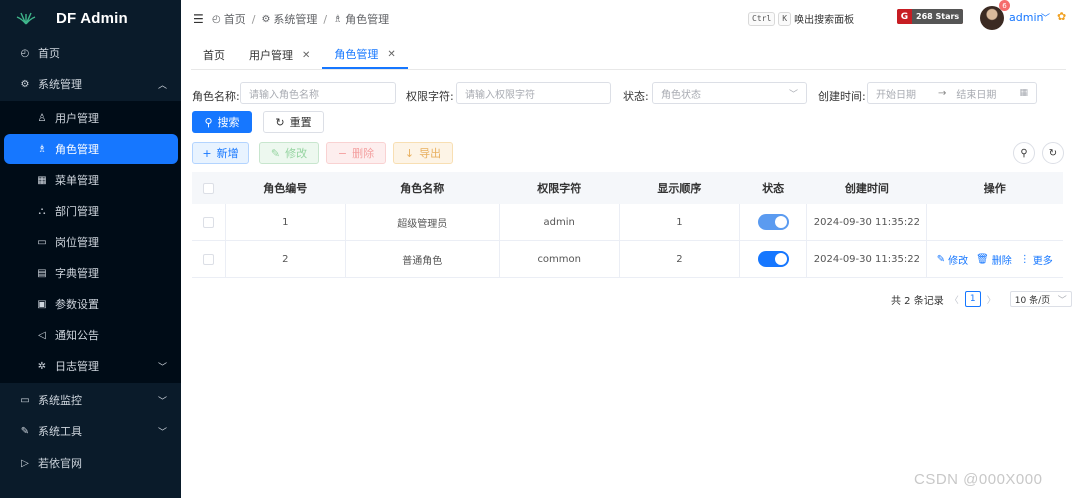 The width and height of the screenshot is (1080, 498). I want to click on column-header: 角色编号, so click(285, 188).